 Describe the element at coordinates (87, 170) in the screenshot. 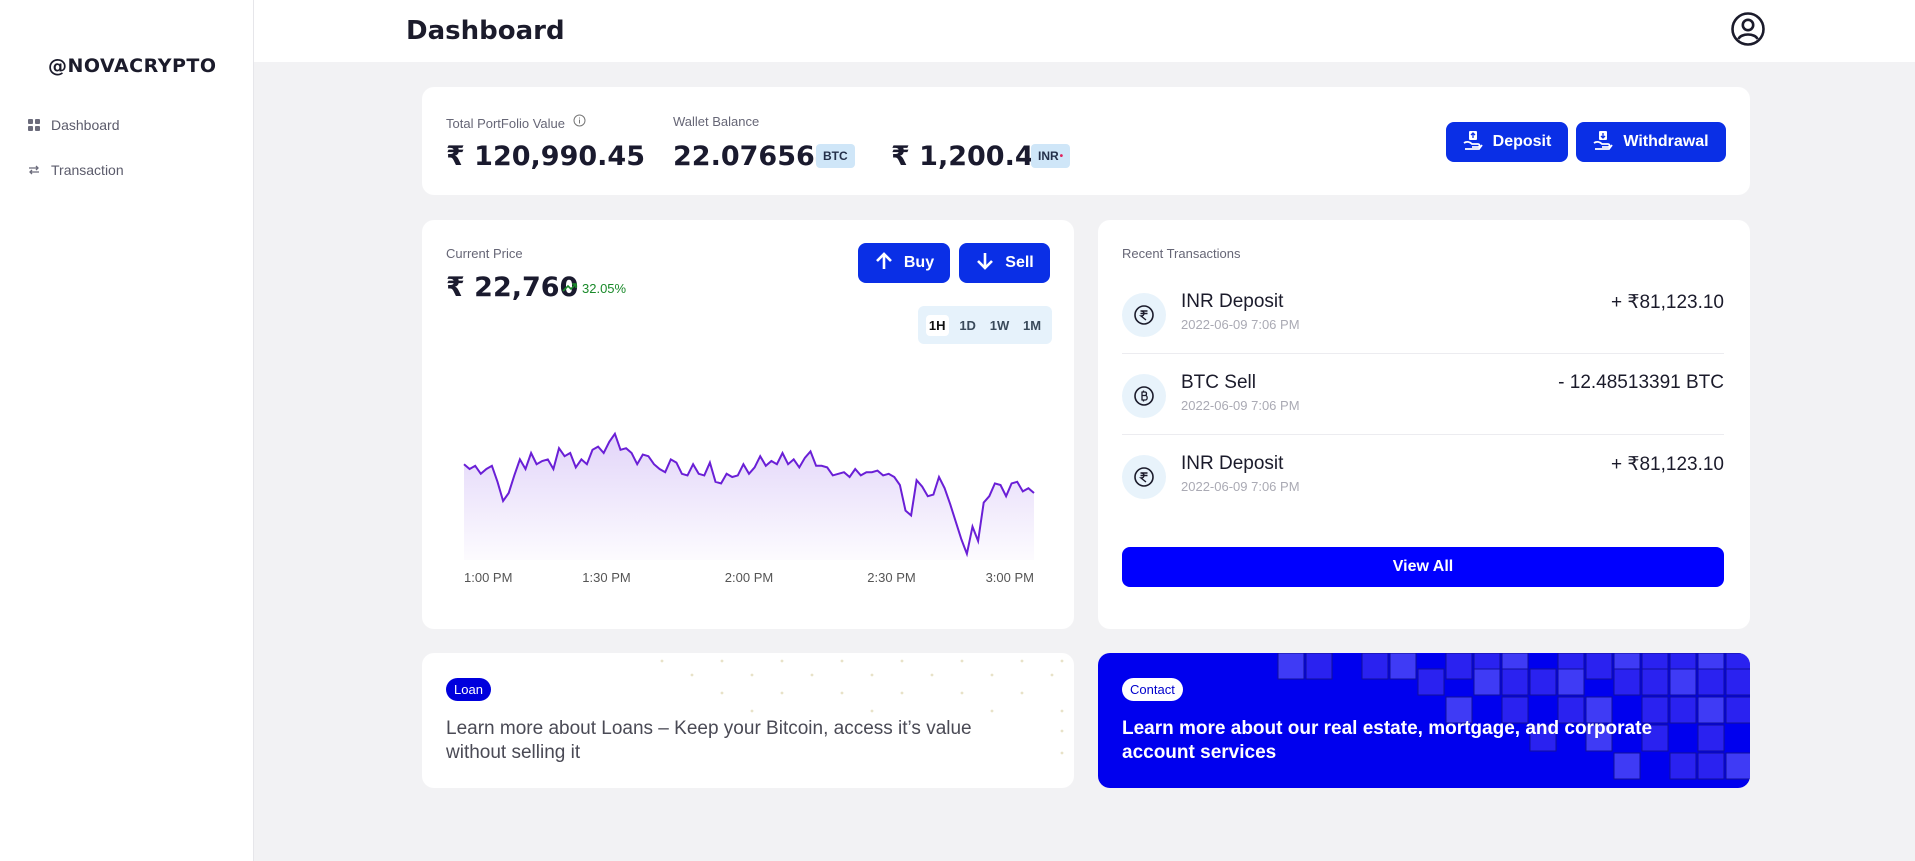

I see `sidebar-item-label: Transaction` at that location.